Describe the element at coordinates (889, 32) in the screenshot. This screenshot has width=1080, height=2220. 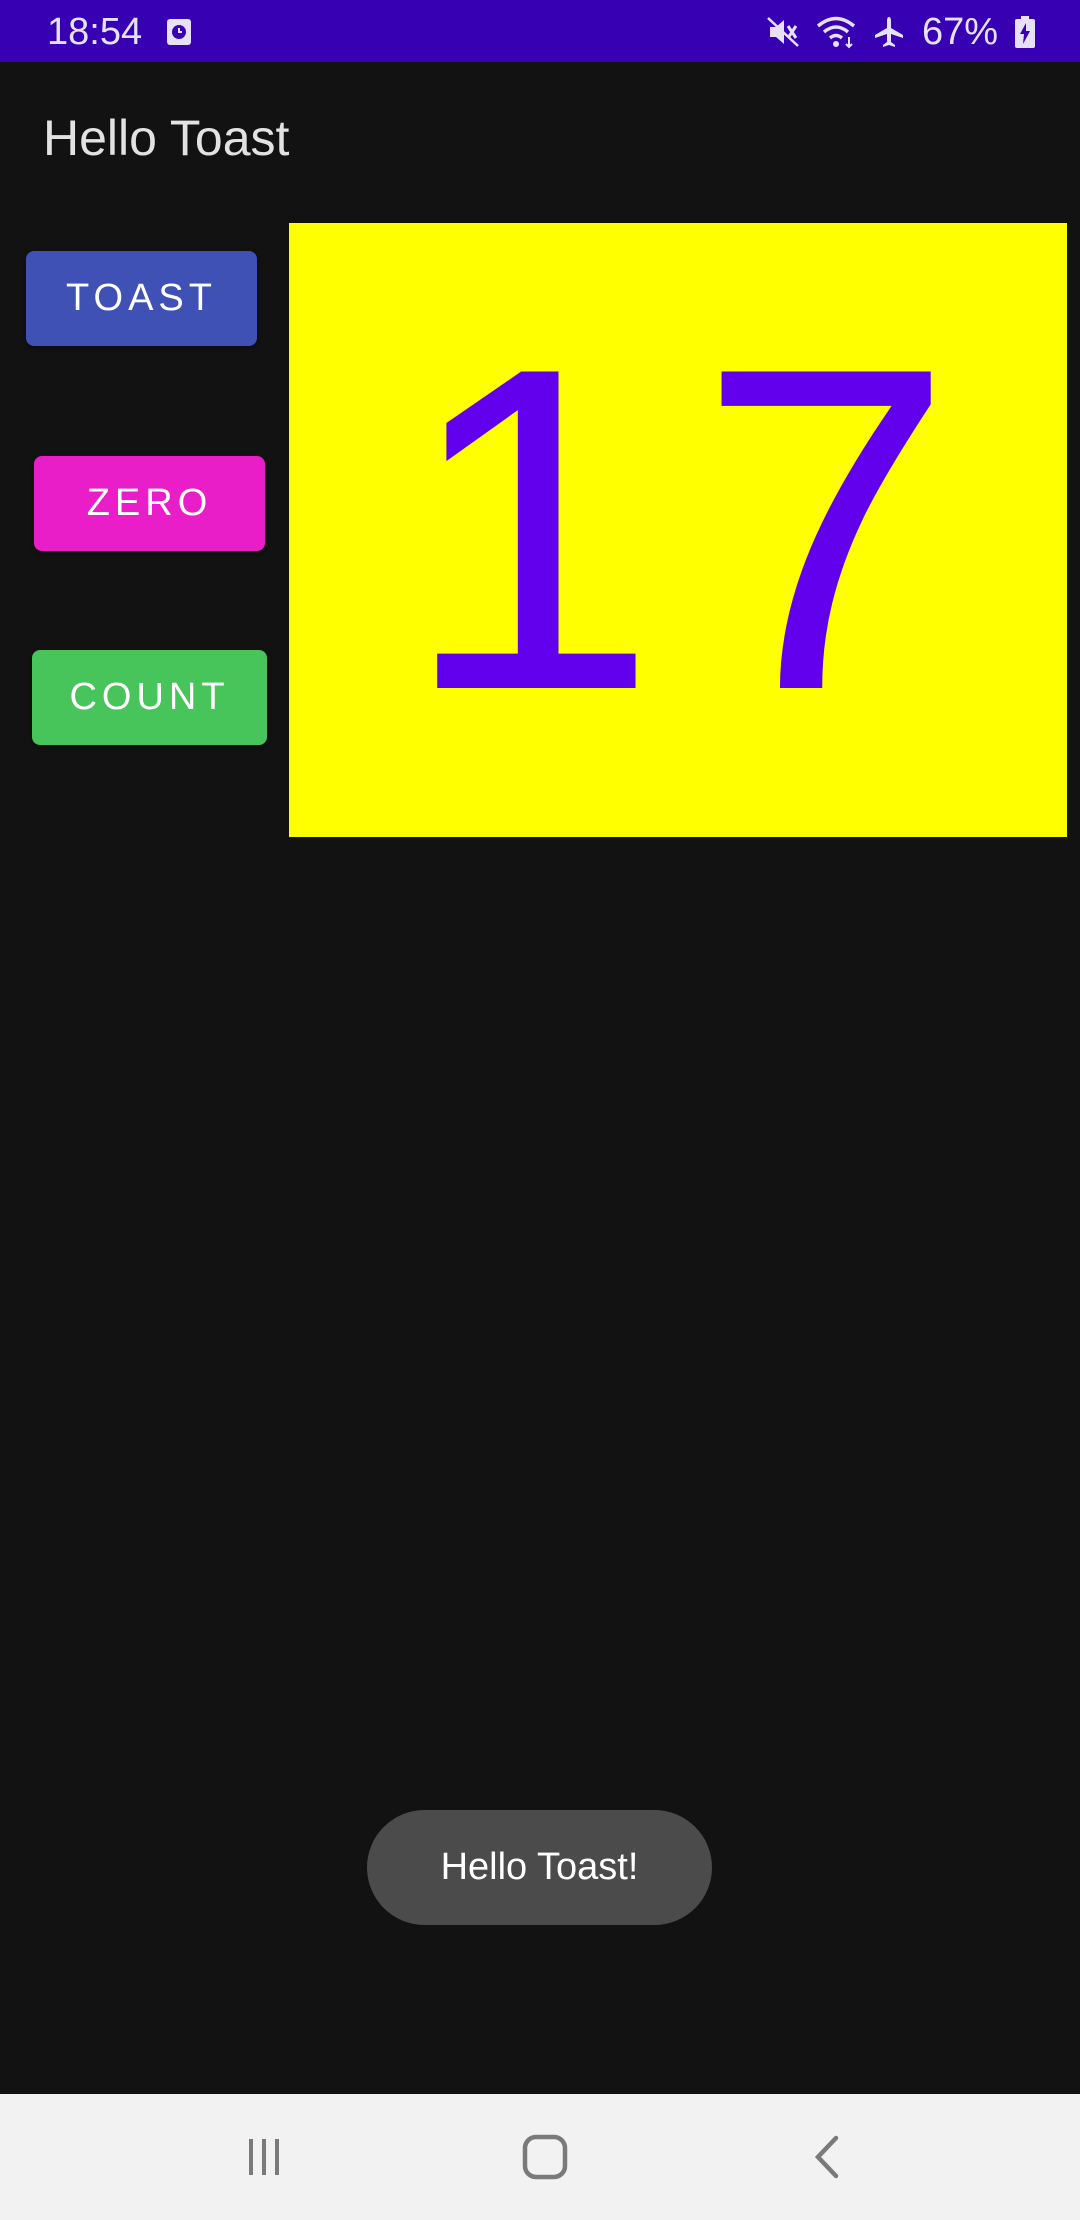
I see `airplane-icon` at that location.